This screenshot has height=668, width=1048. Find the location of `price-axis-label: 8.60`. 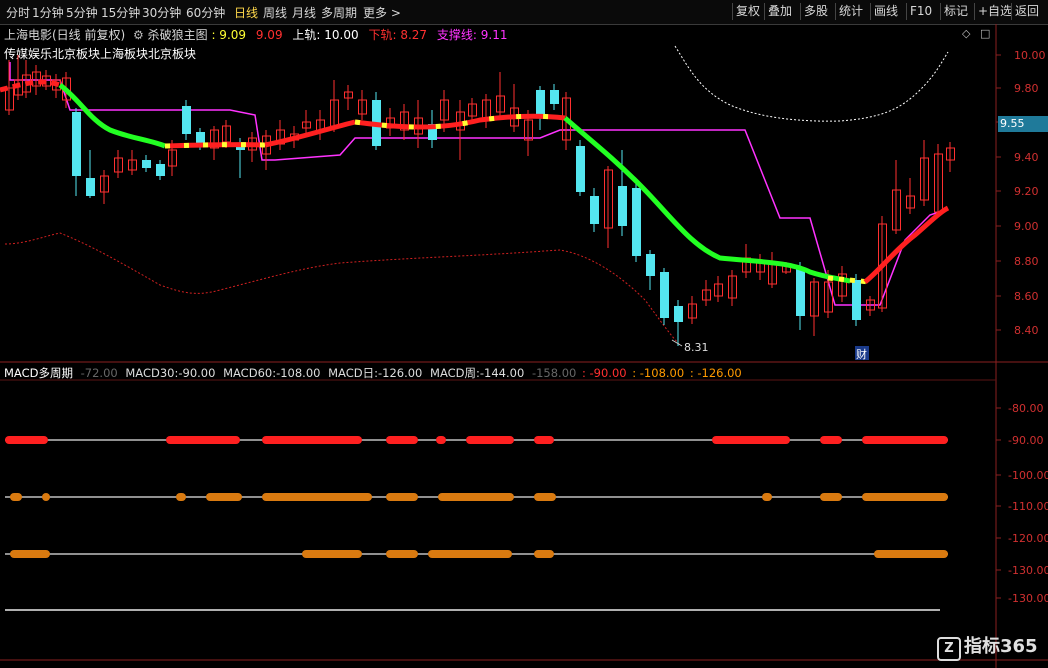

price-axis-label: 8.60 is located at coordinates (1026, 296).